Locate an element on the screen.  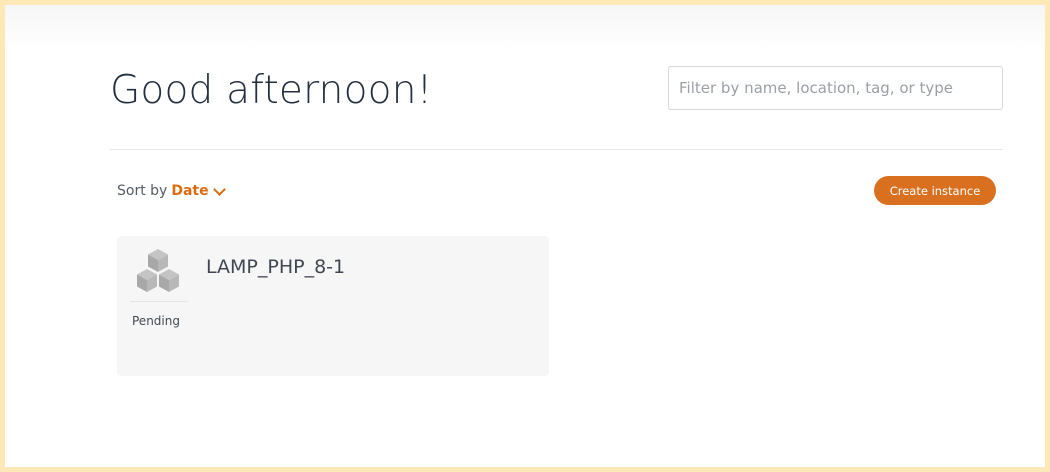
card-icon-divider is located at coordinates (159, 301).